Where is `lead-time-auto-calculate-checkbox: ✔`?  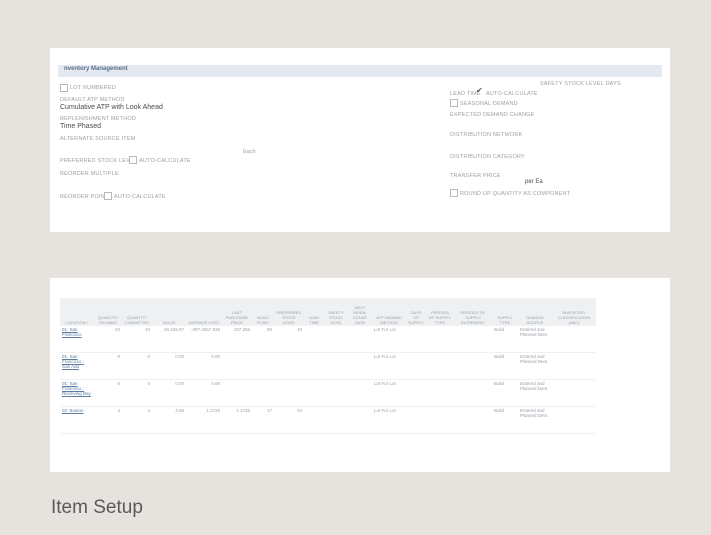
lead-time-auto-calculate-checkbox: ✔ is located at coordinates (479, 90).